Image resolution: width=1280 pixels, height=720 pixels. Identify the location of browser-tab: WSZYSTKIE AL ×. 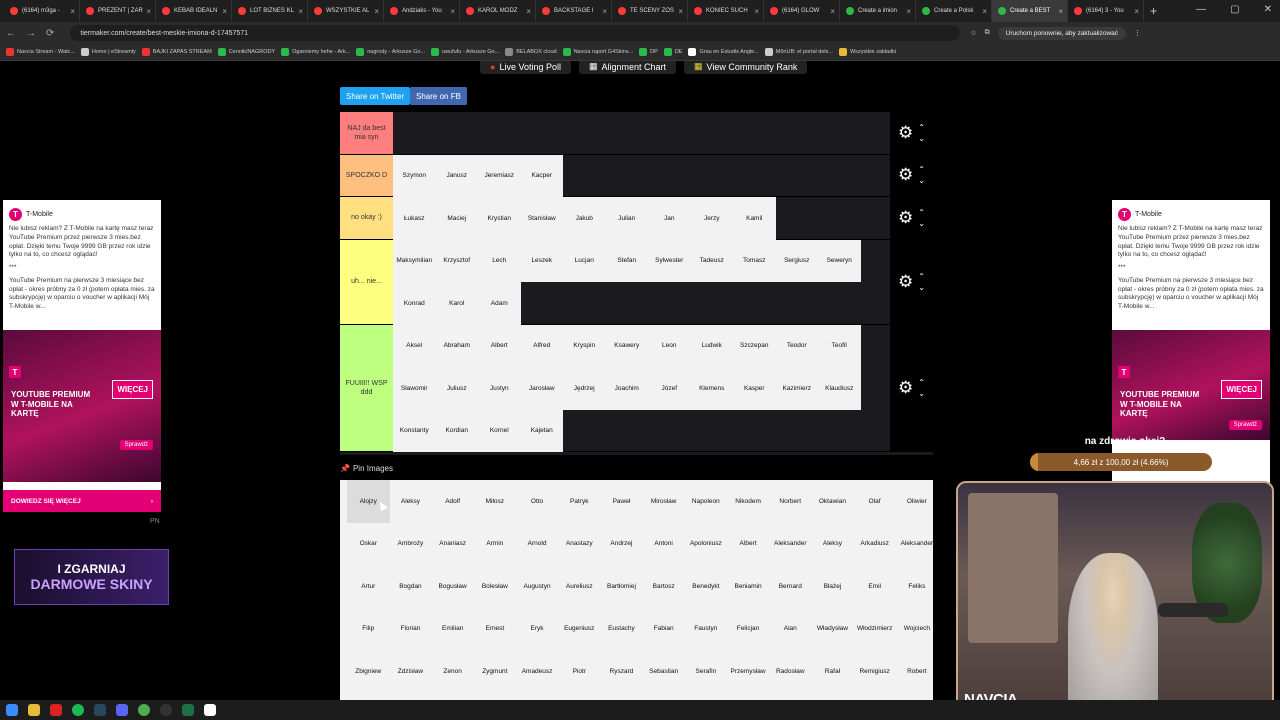
(346, 11).